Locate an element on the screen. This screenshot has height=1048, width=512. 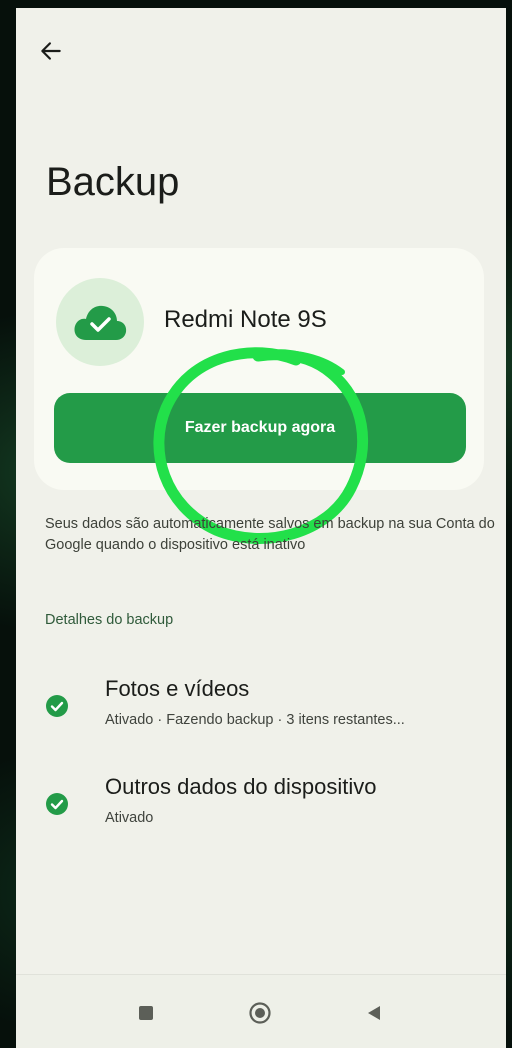
device-avatar is located at coordinates (100, 322).